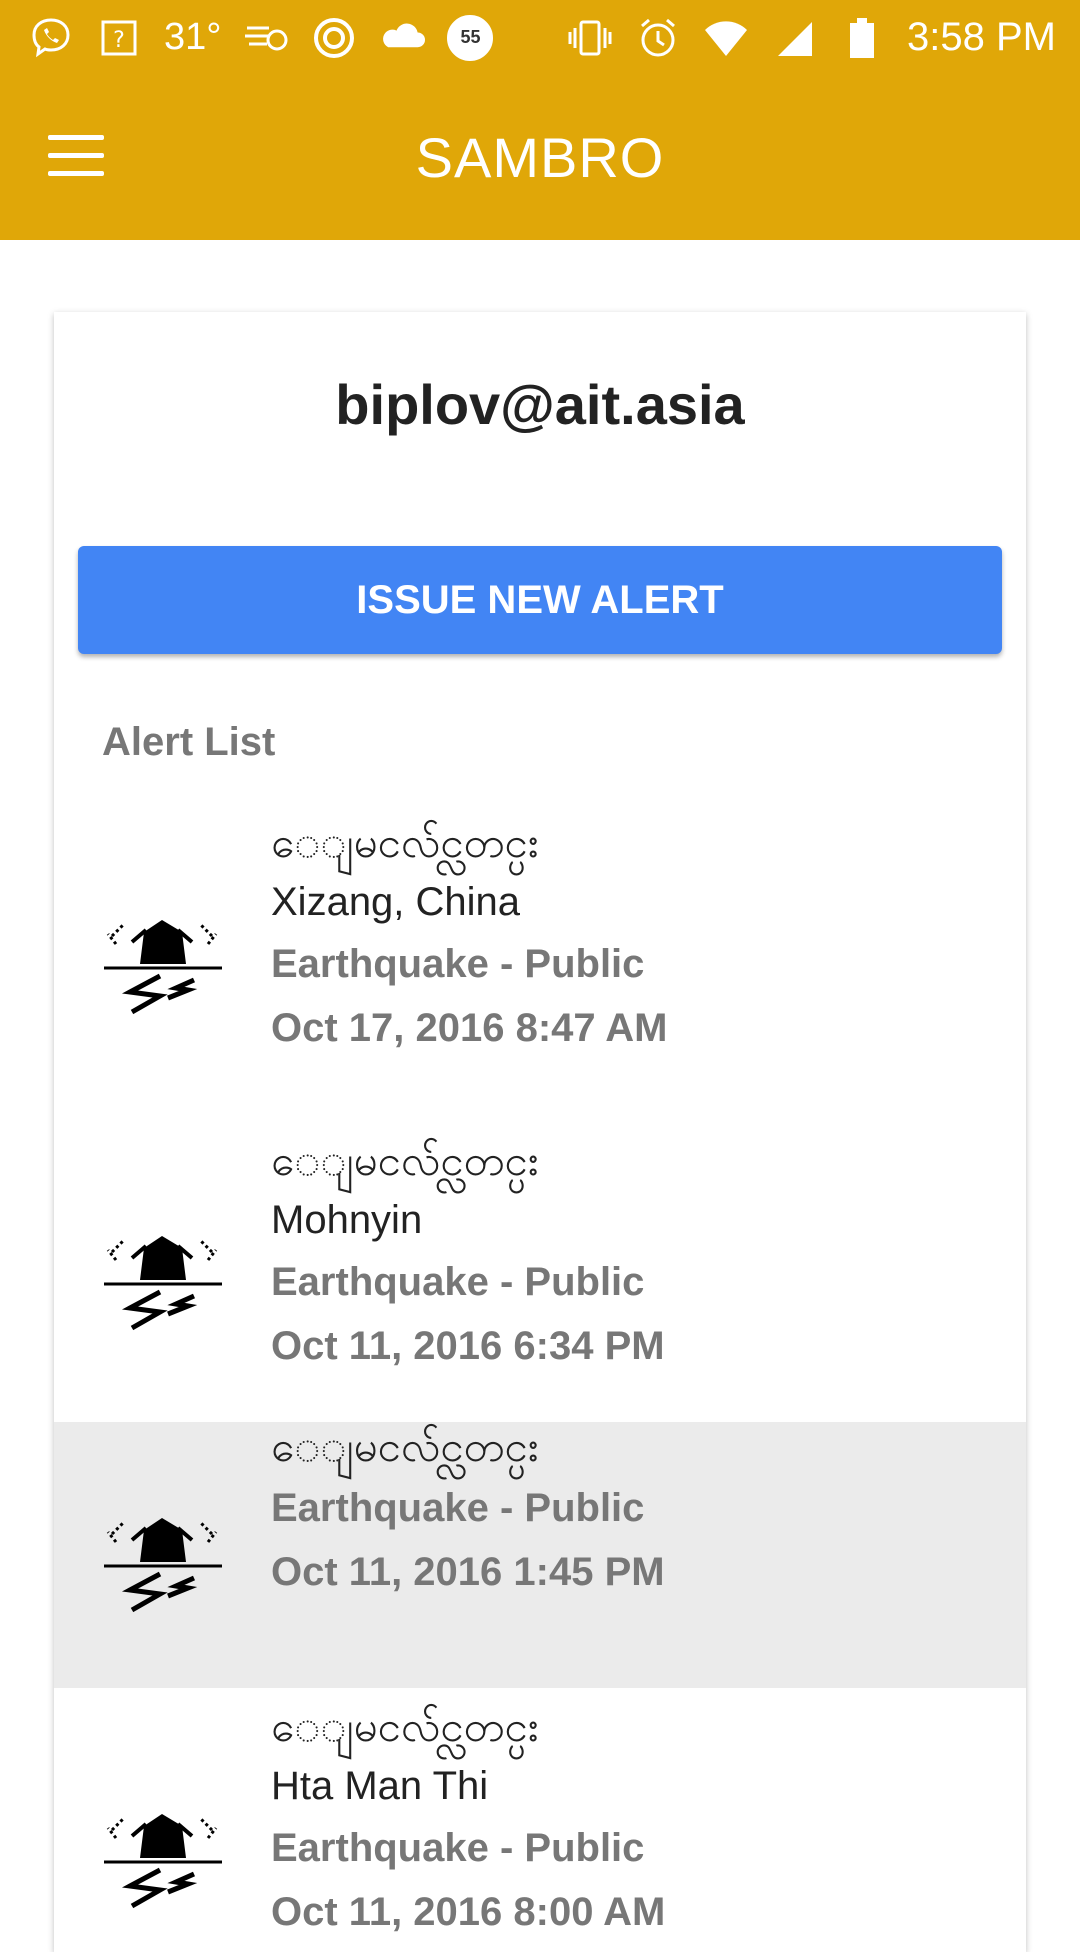  What do you see at coordinates (193, 37) in the screenshot?
I see `temperature-text: 31°` at bounding box center [193, 37].